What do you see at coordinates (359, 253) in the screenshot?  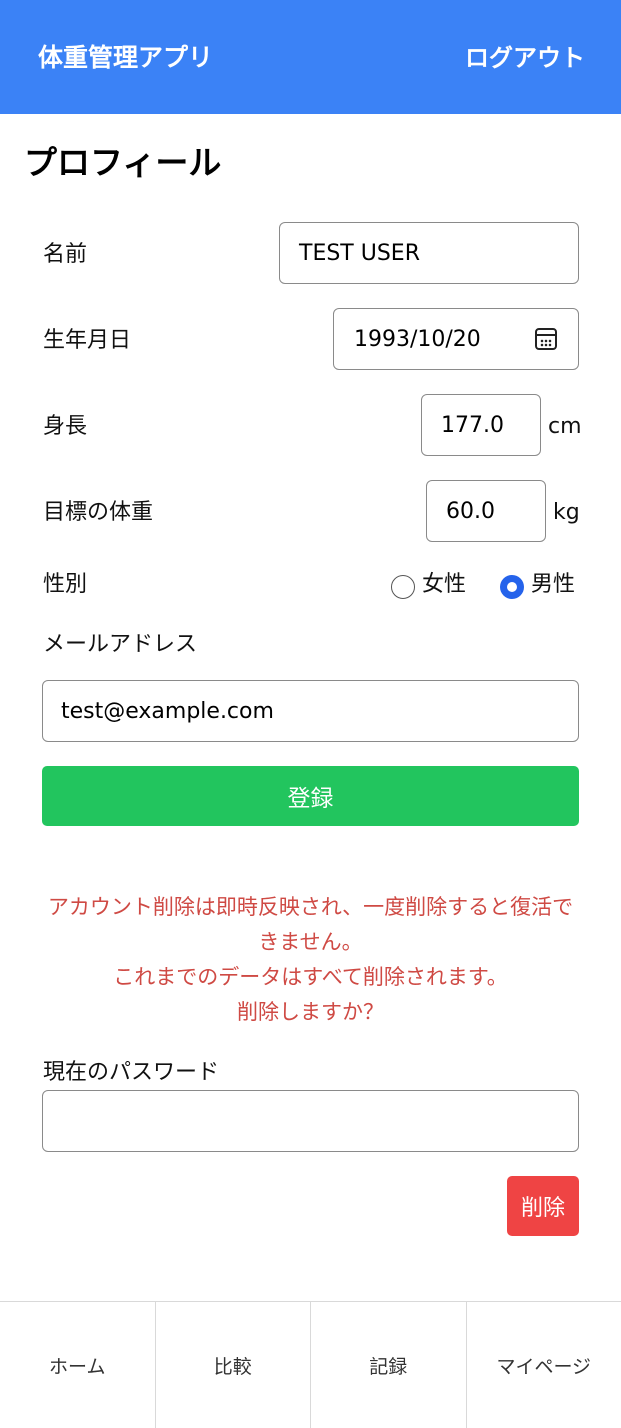 I see `name-input-value: TEST USER` at bounding box center [359, 253].